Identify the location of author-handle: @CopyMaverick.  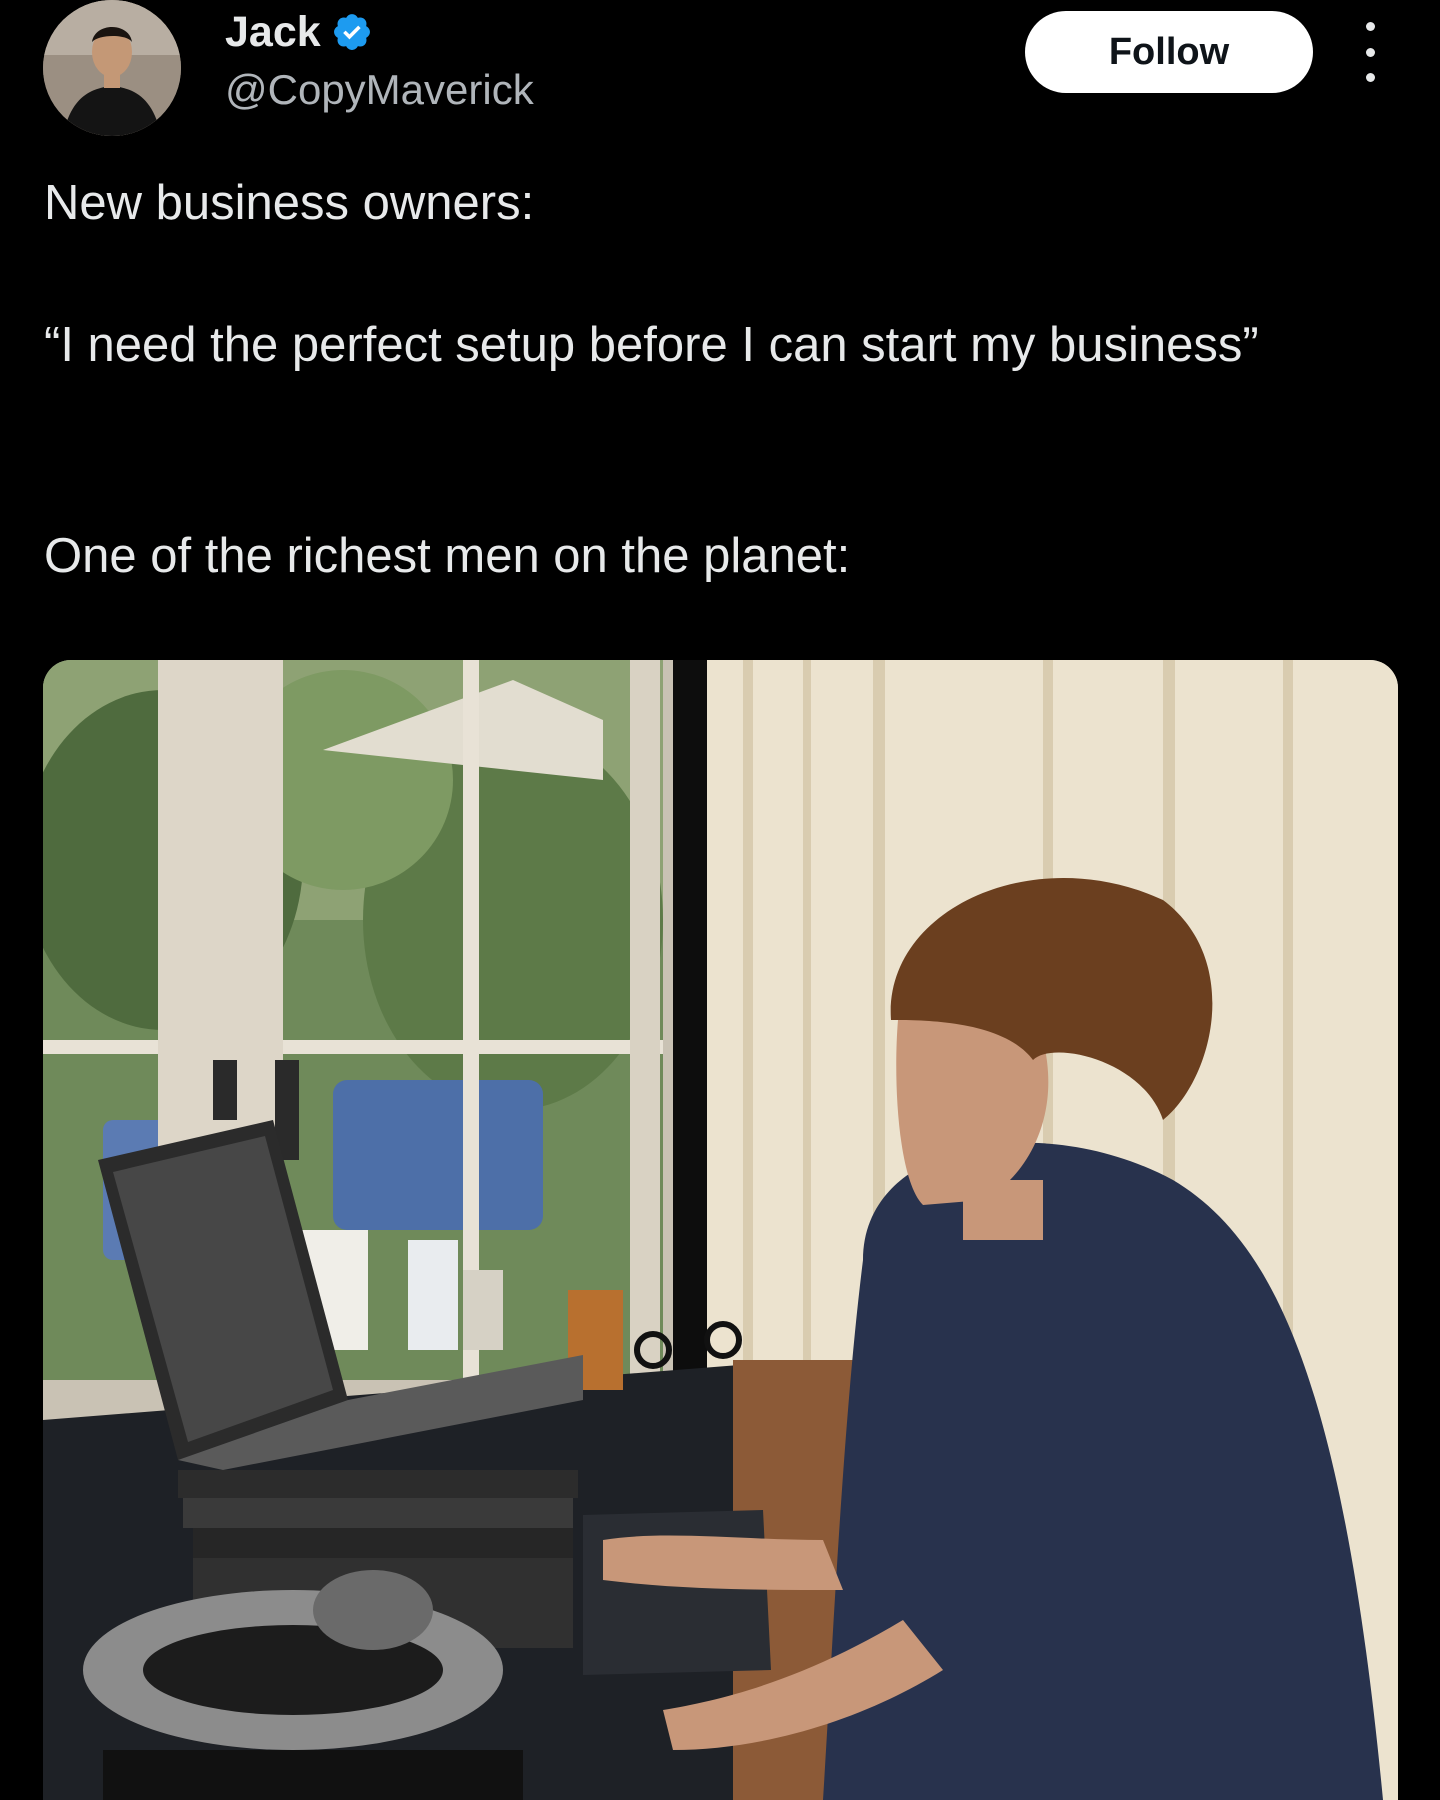
(379, 90).